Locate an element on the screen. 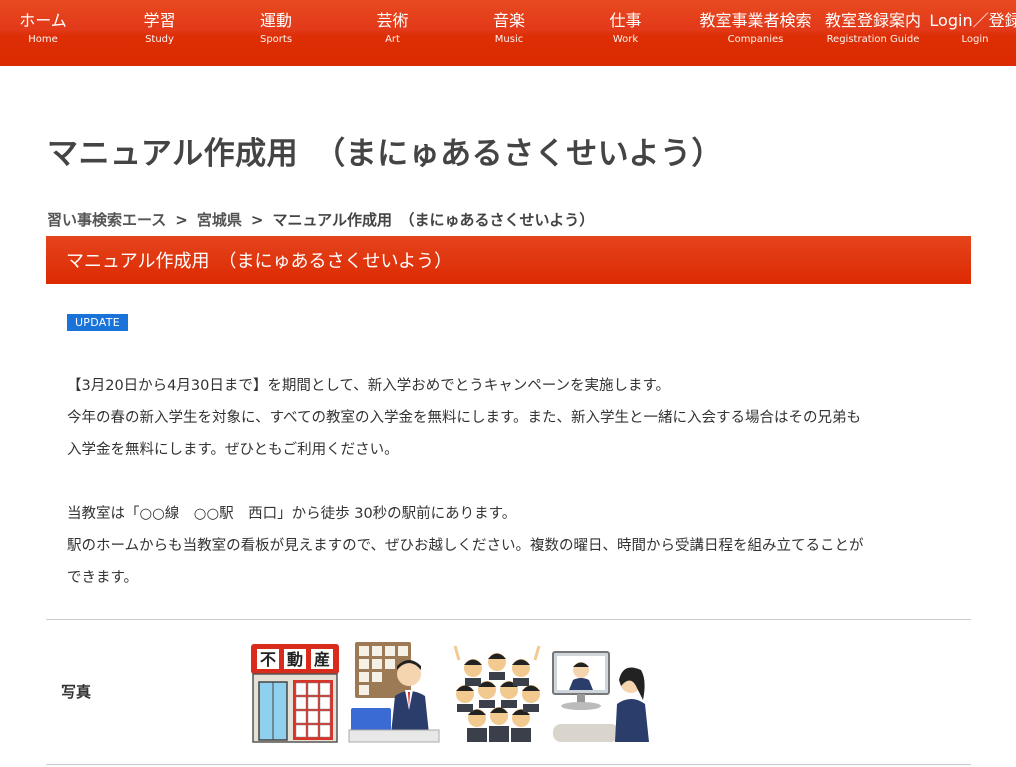 This screenshot has width=1016, height=767. nav-label: 学習 is located at coordinates (159, 20).